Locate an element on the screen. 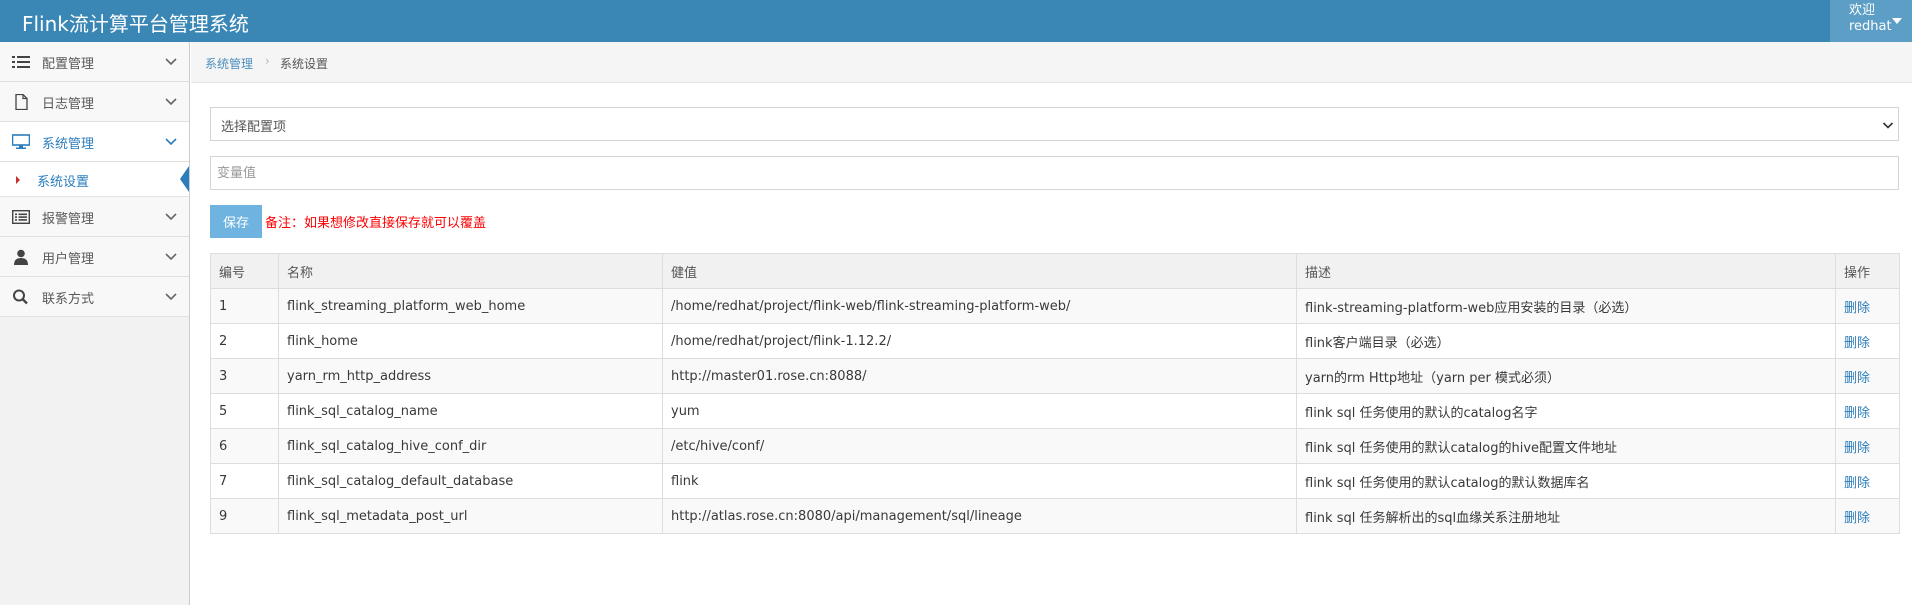 This screenshot has height=605, width=1912. cell-id: 1 is located at coordinates (244, 306).